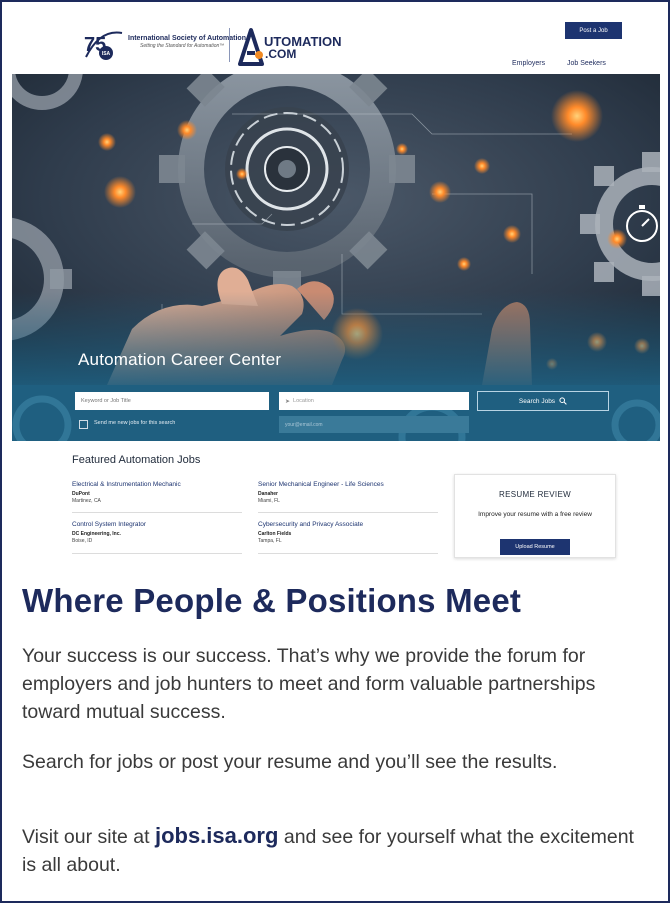 This screenshot has width=670, height=903. What do you see at coordinates (272, 600) in the screenshot?
I see `headline: Where People & Positions Meet` at bounding box center [272, 600].